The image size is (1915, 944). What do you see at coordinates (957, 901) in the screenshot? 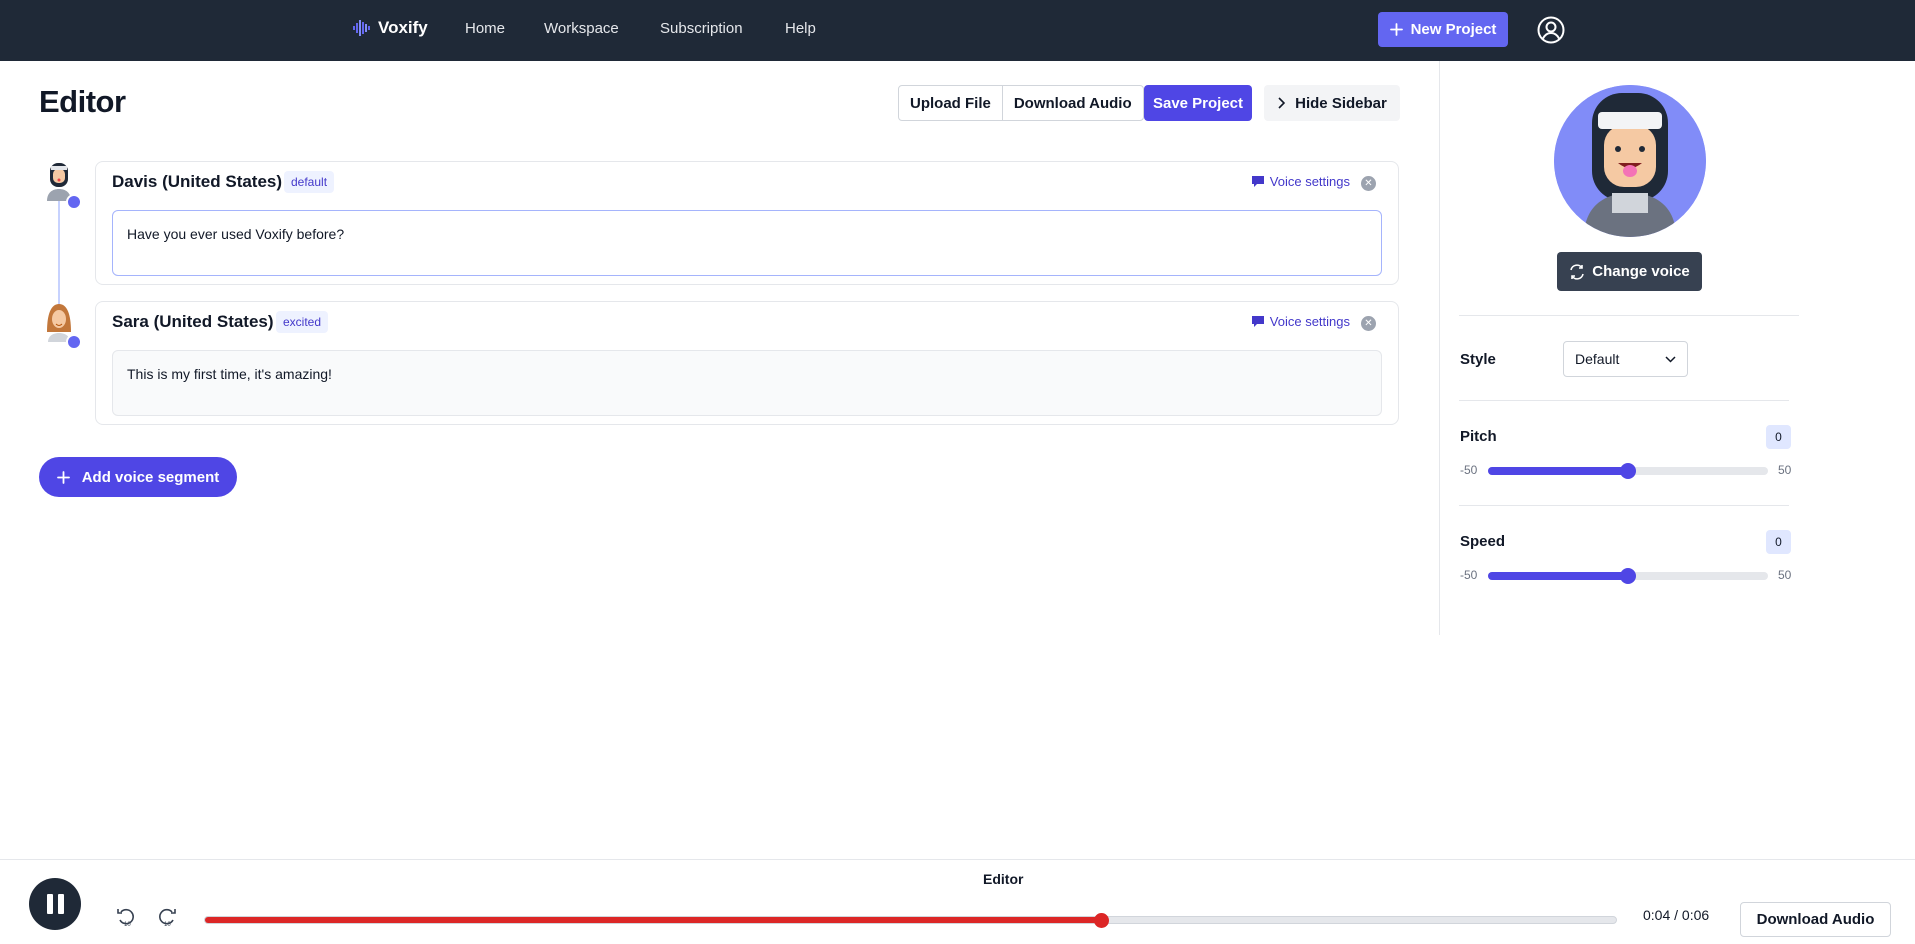
I see `audio-player: Editor 10 10 0:04 / 0:06 Download Audio` at bounding box center [957, 901].